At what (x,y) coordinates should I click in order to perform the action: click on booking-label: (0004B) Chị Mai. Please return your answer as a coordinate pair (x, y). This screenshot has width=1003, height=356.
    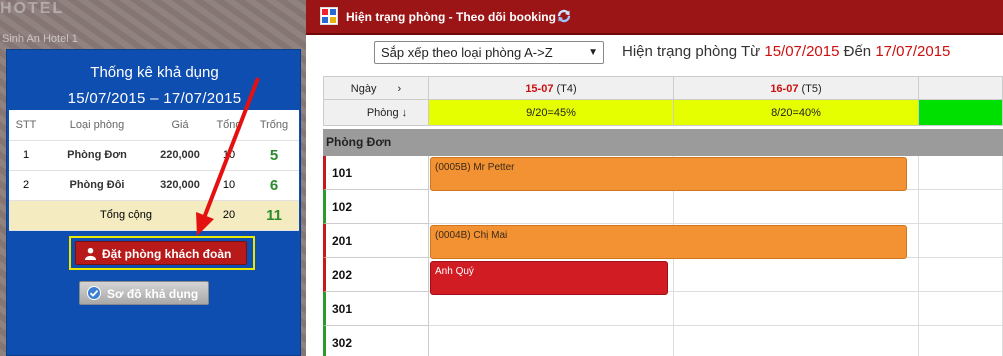
    Looking at the image, I should click on (471, 235).